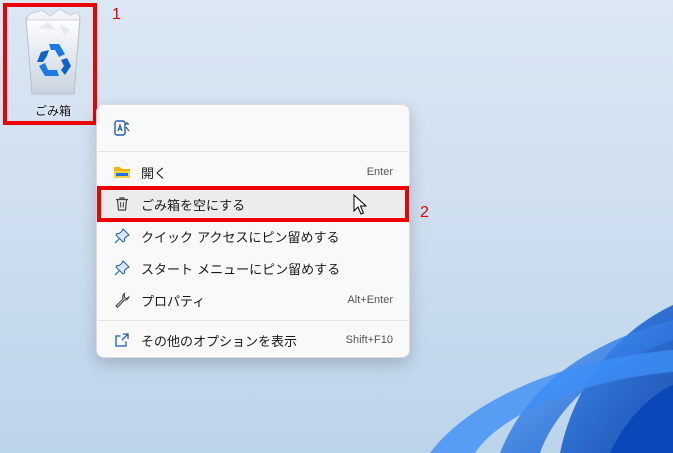 This screenshot has width=673, height=453. I want to click on annotation-number-1: 1, so click(116, 14).